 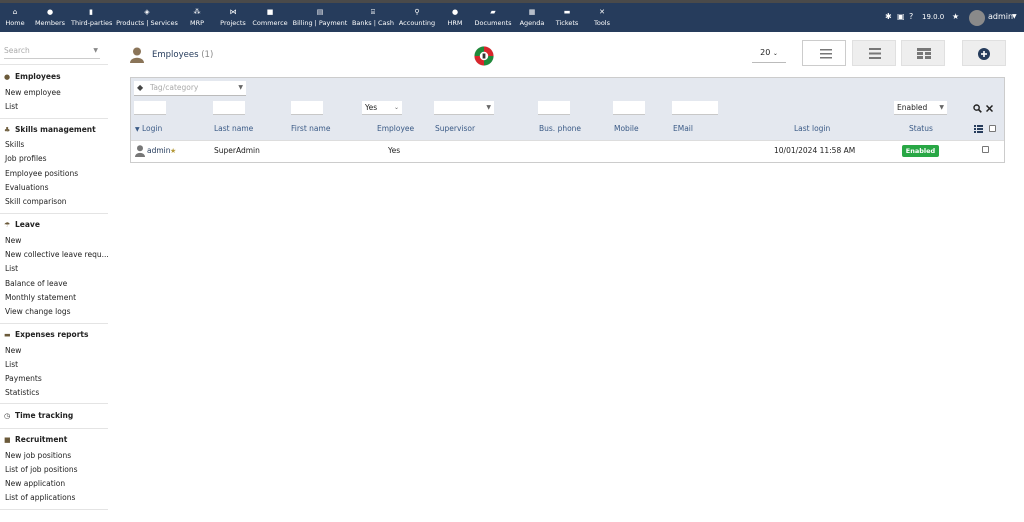 What do you see at coordinates (183, 55) in the screenshot?
I see `page-title: Employees (1)` at bounding box center [183, 55].